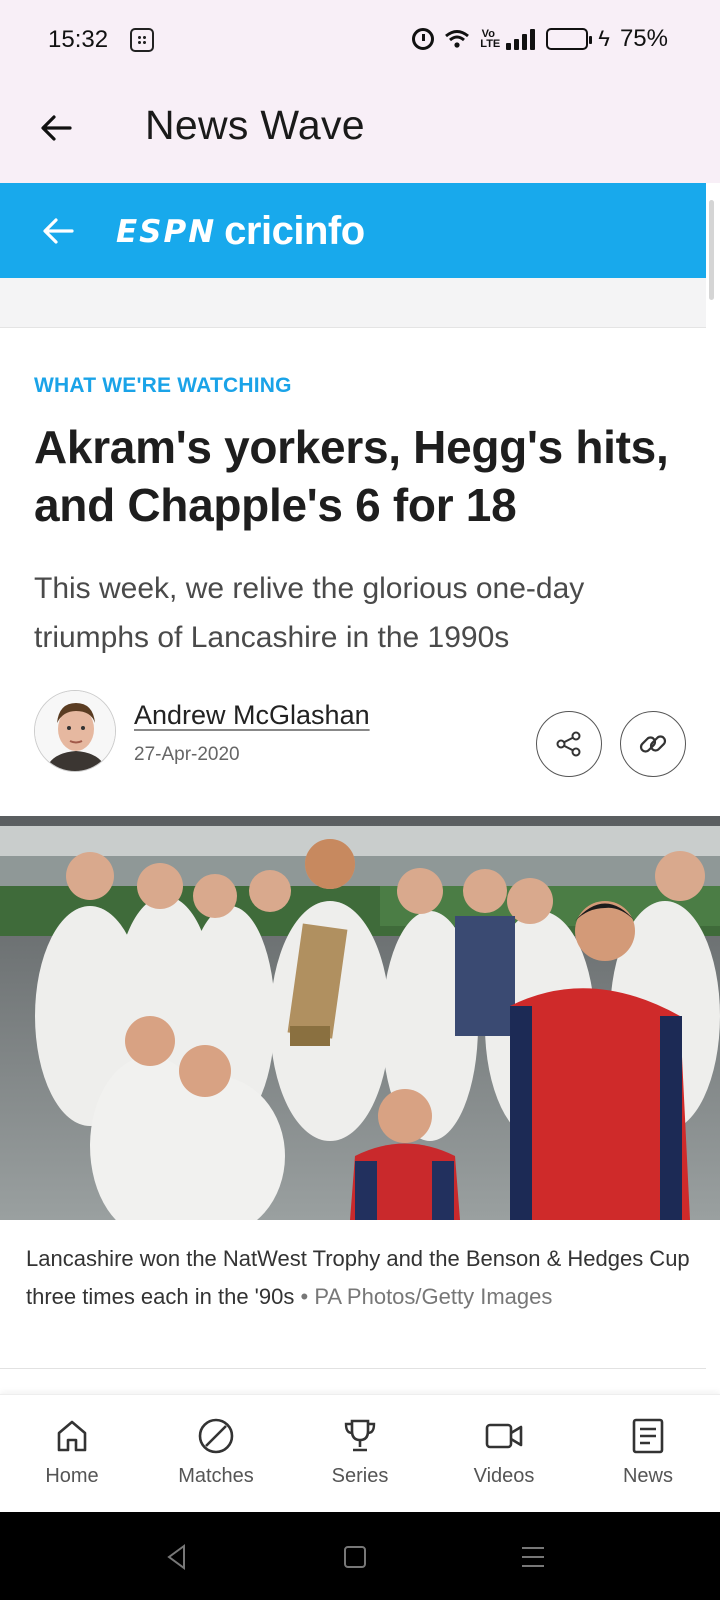 This screenshot has width=720, height=1600. What do you see at coordinates (177, 1557) in the screenshot?
I see `back-triangle-icon` at bounding box center [177, 1557].